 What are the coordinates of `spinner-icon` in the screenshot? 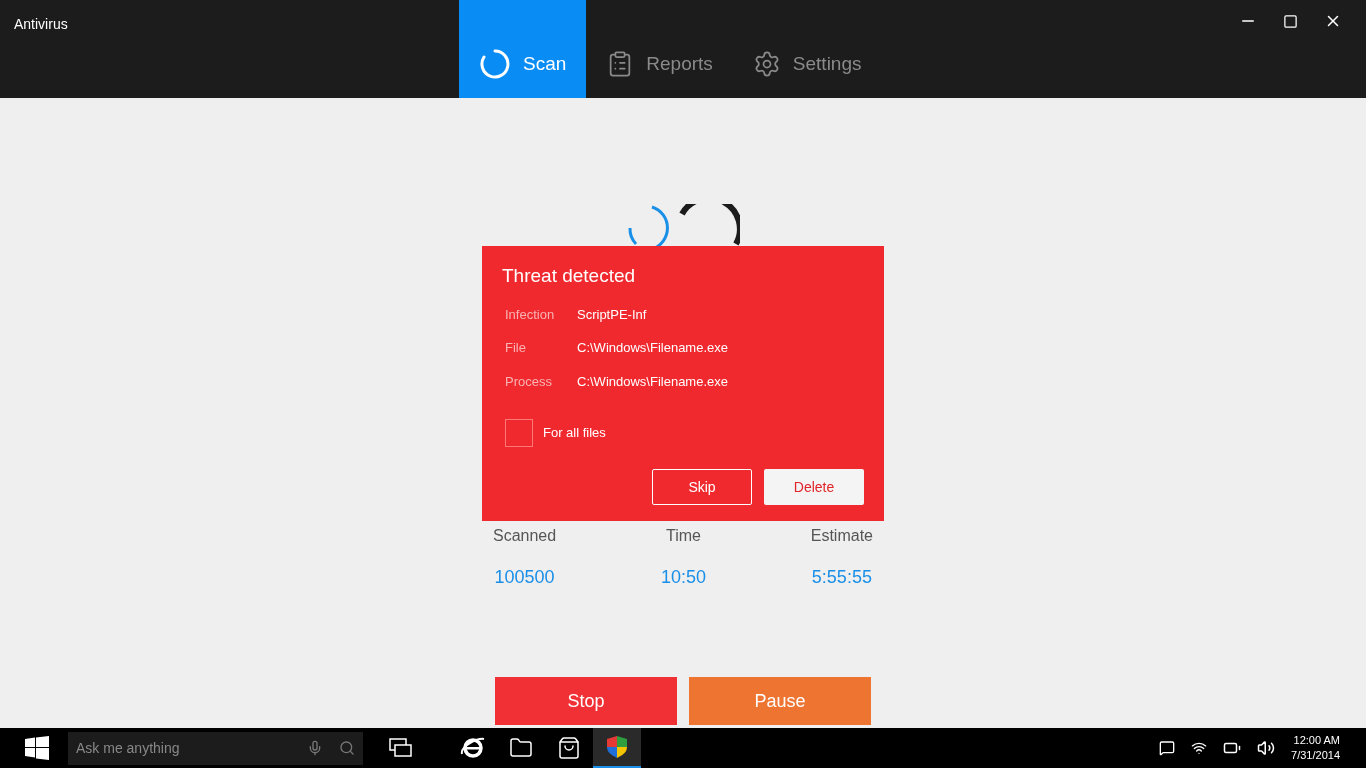 It's located at (495, 64).